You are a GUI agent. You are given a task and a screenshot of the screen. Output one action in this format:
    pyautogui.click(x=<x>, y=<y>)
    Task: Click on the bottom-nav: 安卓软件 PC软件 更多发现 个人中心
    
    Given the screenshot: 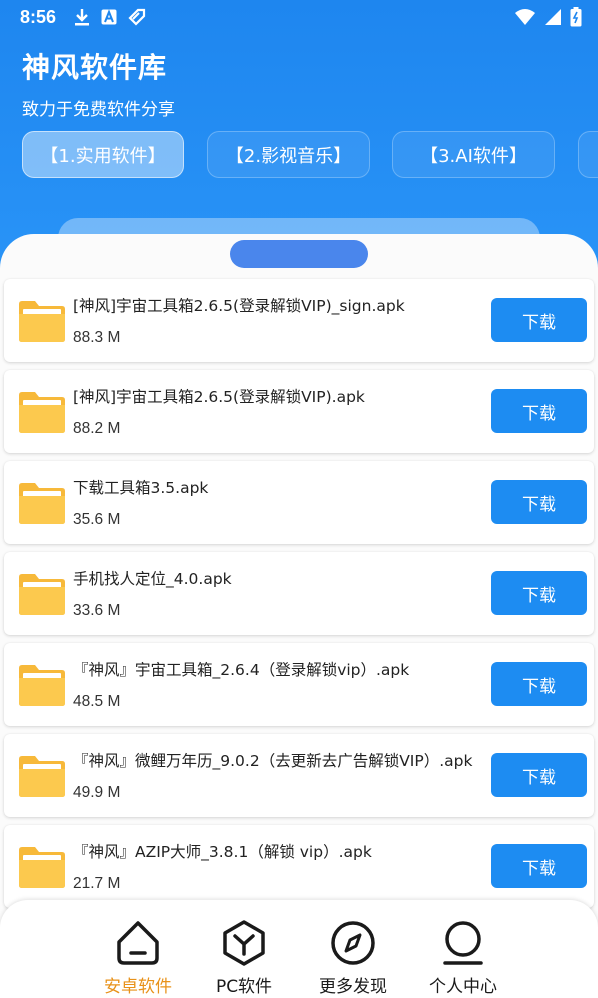 What is the action you would take?
    pyautogui.click(x=299, y=949)
    